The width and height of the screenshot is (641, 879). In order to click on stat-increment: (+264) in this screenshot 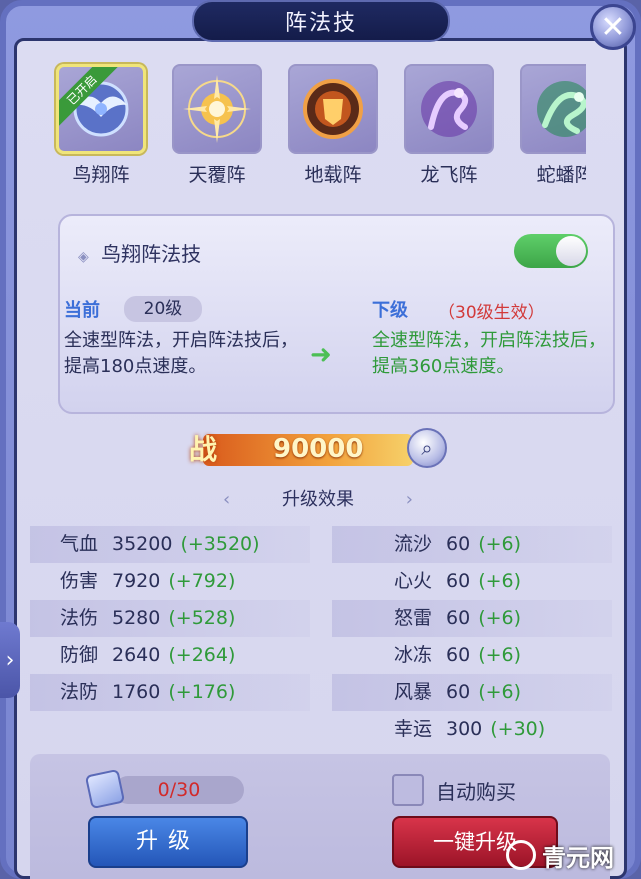, I will do `click(202, 655)`.